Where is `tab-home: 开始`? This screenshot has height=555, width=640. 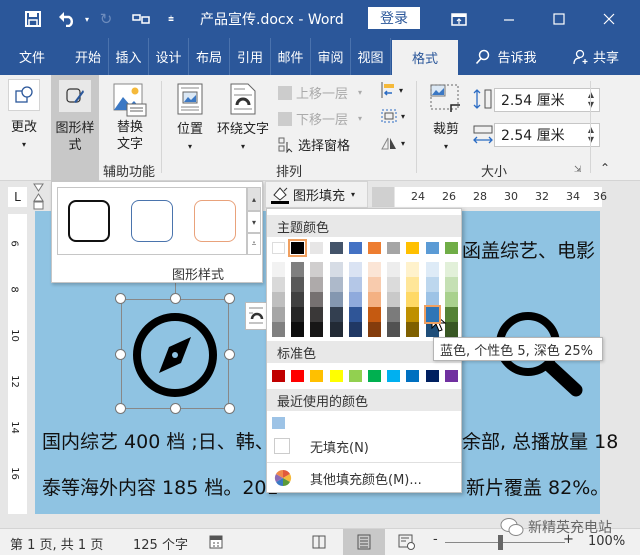 tab-home: 开始 is located at coordinates (88, 56).